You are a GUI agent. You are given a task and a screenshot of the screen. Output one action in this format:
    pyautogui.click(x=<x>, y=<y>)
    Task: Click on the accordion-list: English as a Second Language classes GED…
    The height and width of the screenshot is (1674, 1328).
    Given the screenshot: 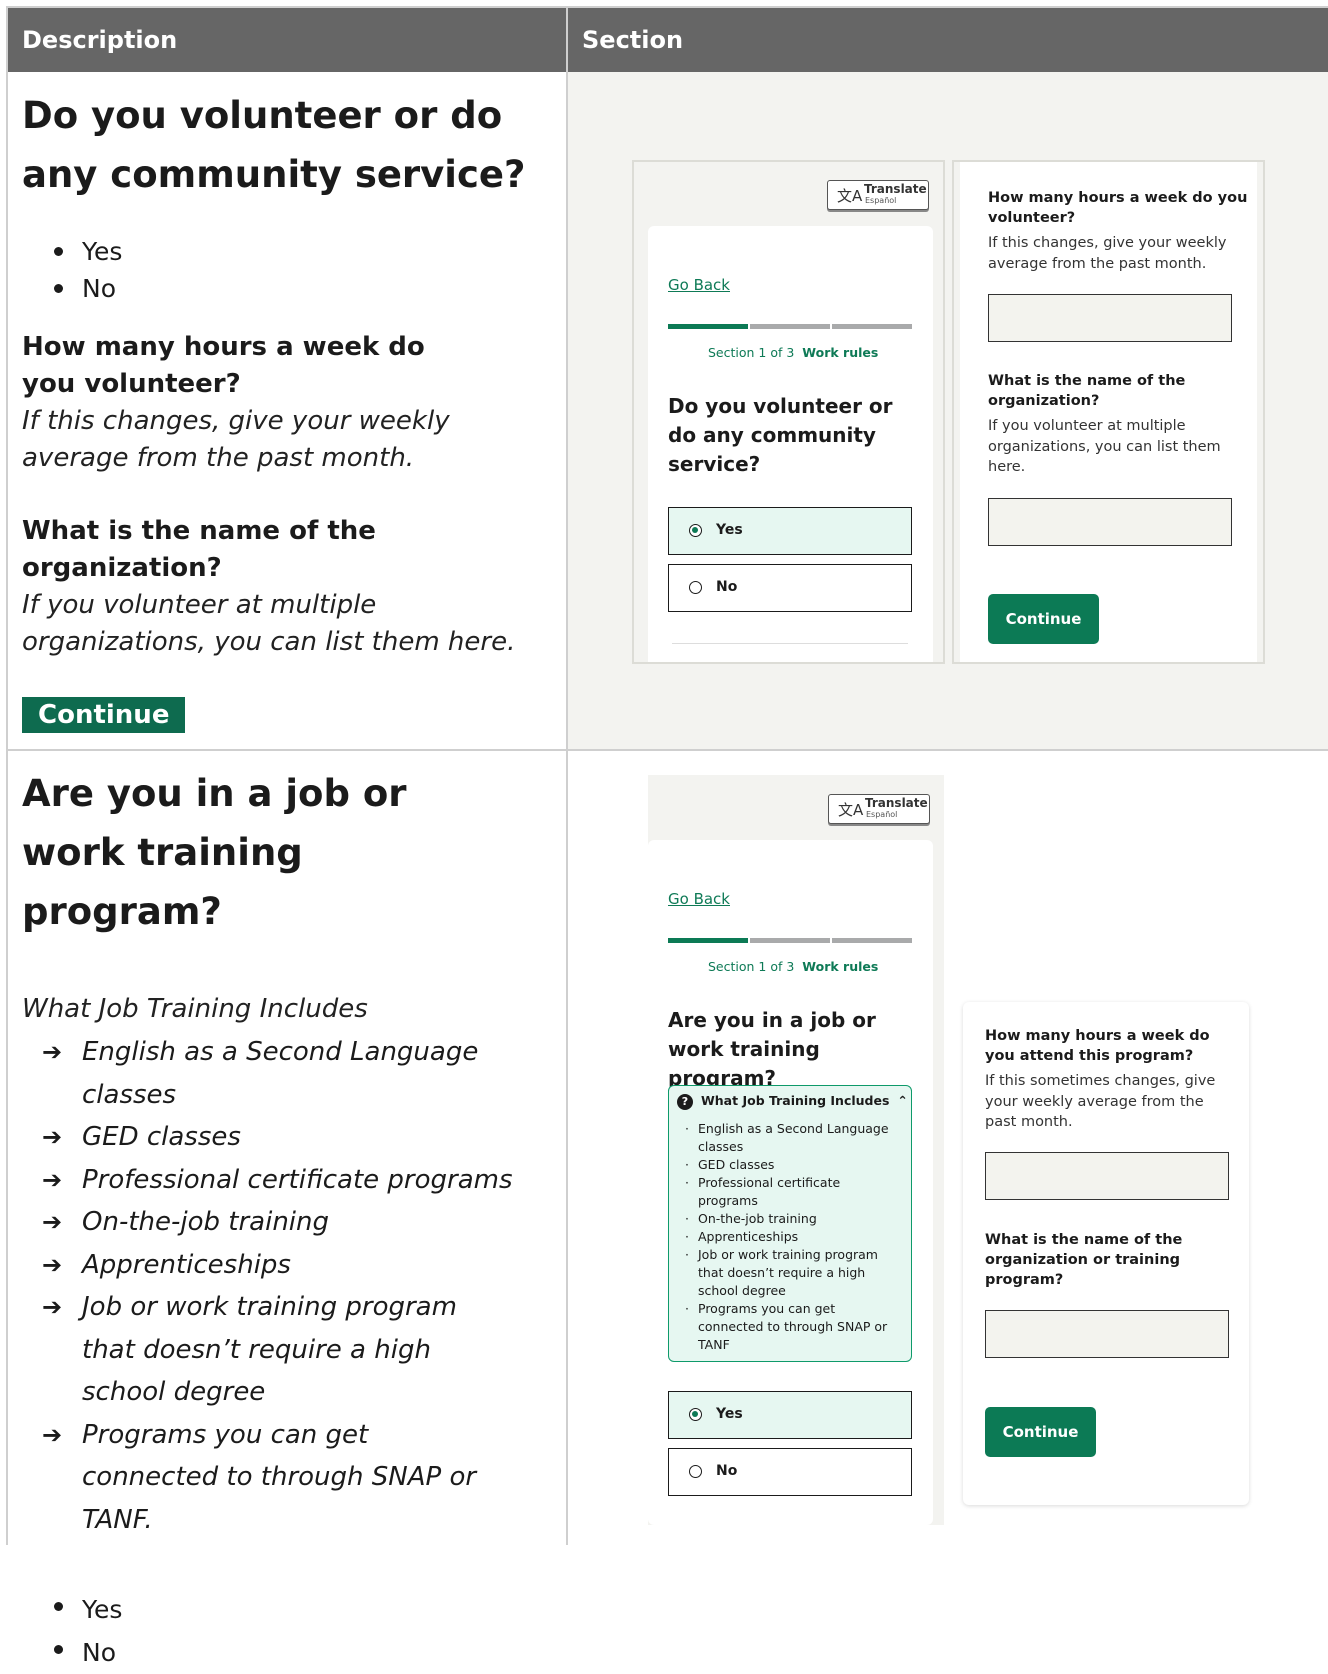 What is the action you would take?
    pyautogui.click(x=788, y=1237)
    